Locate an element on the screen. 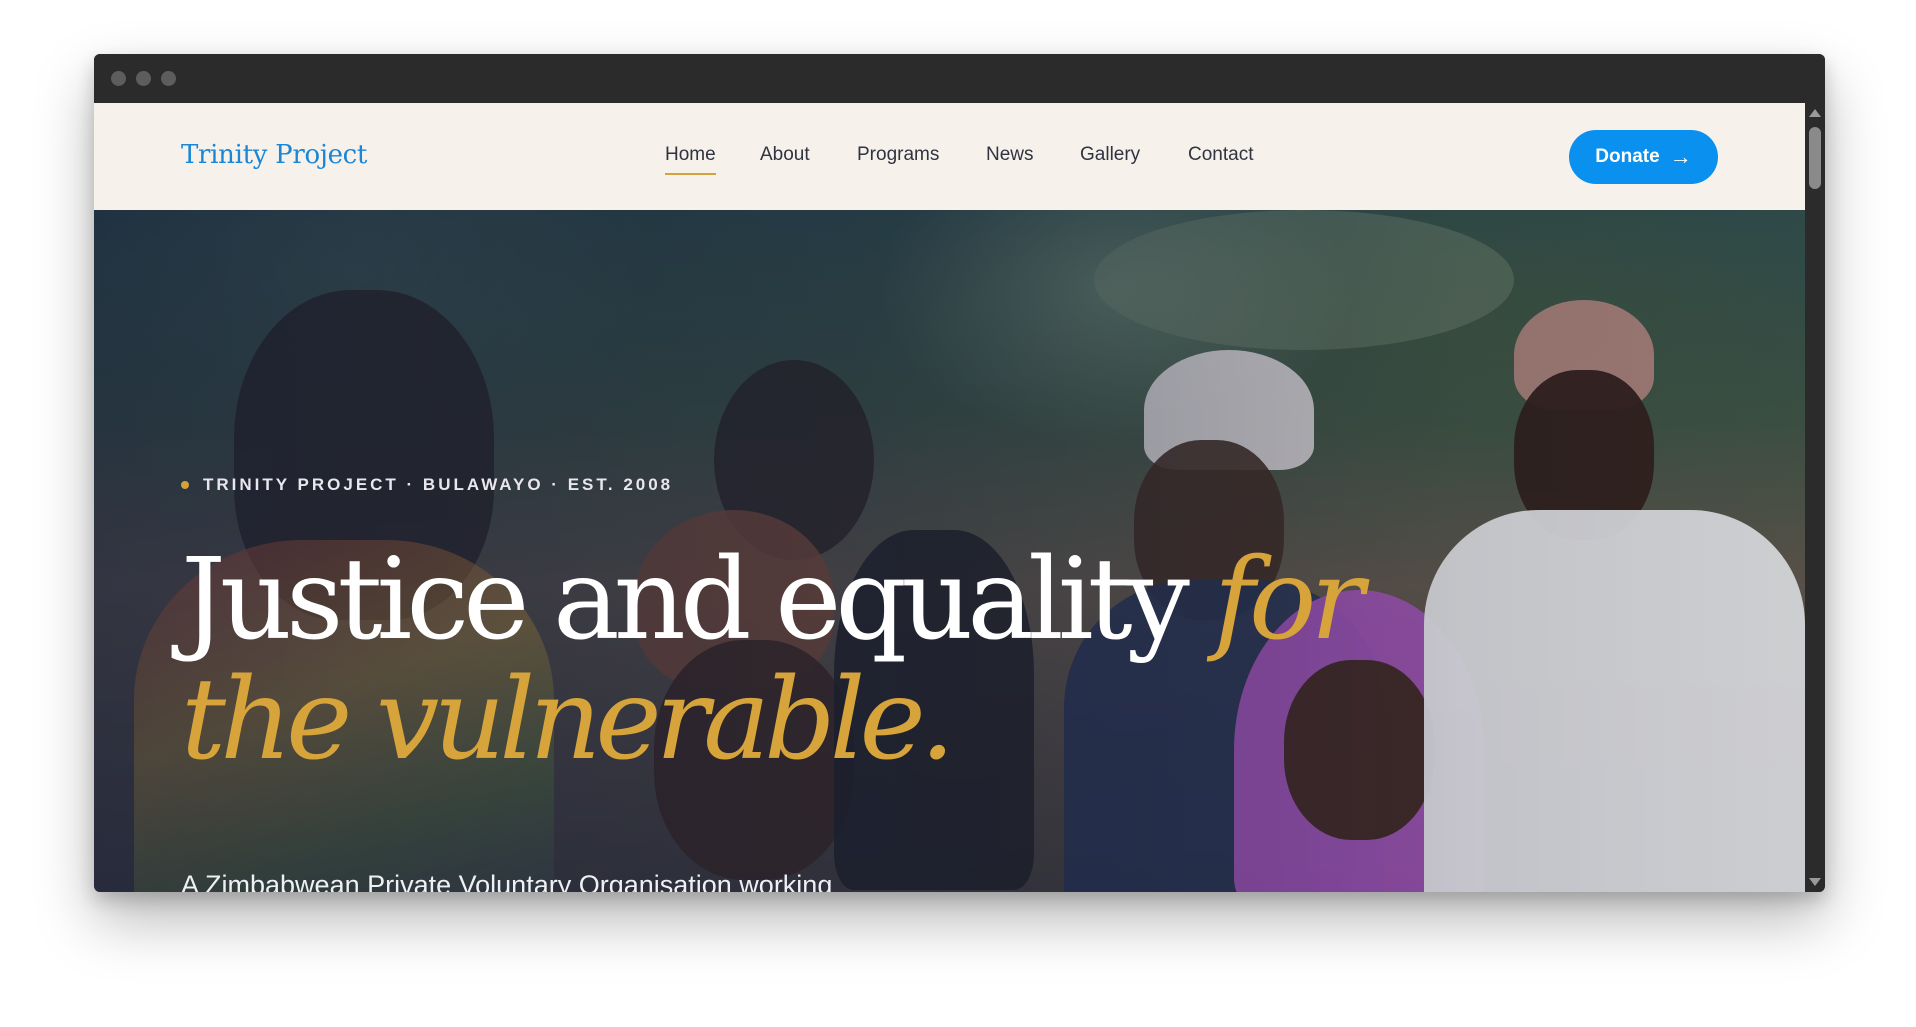 The height and width of the screenshot is (1027, 1916). hero-eyebrow: TRINITY PROJECT · BULAWAYO · EST. 2008 is located at coordinates (427, 485).